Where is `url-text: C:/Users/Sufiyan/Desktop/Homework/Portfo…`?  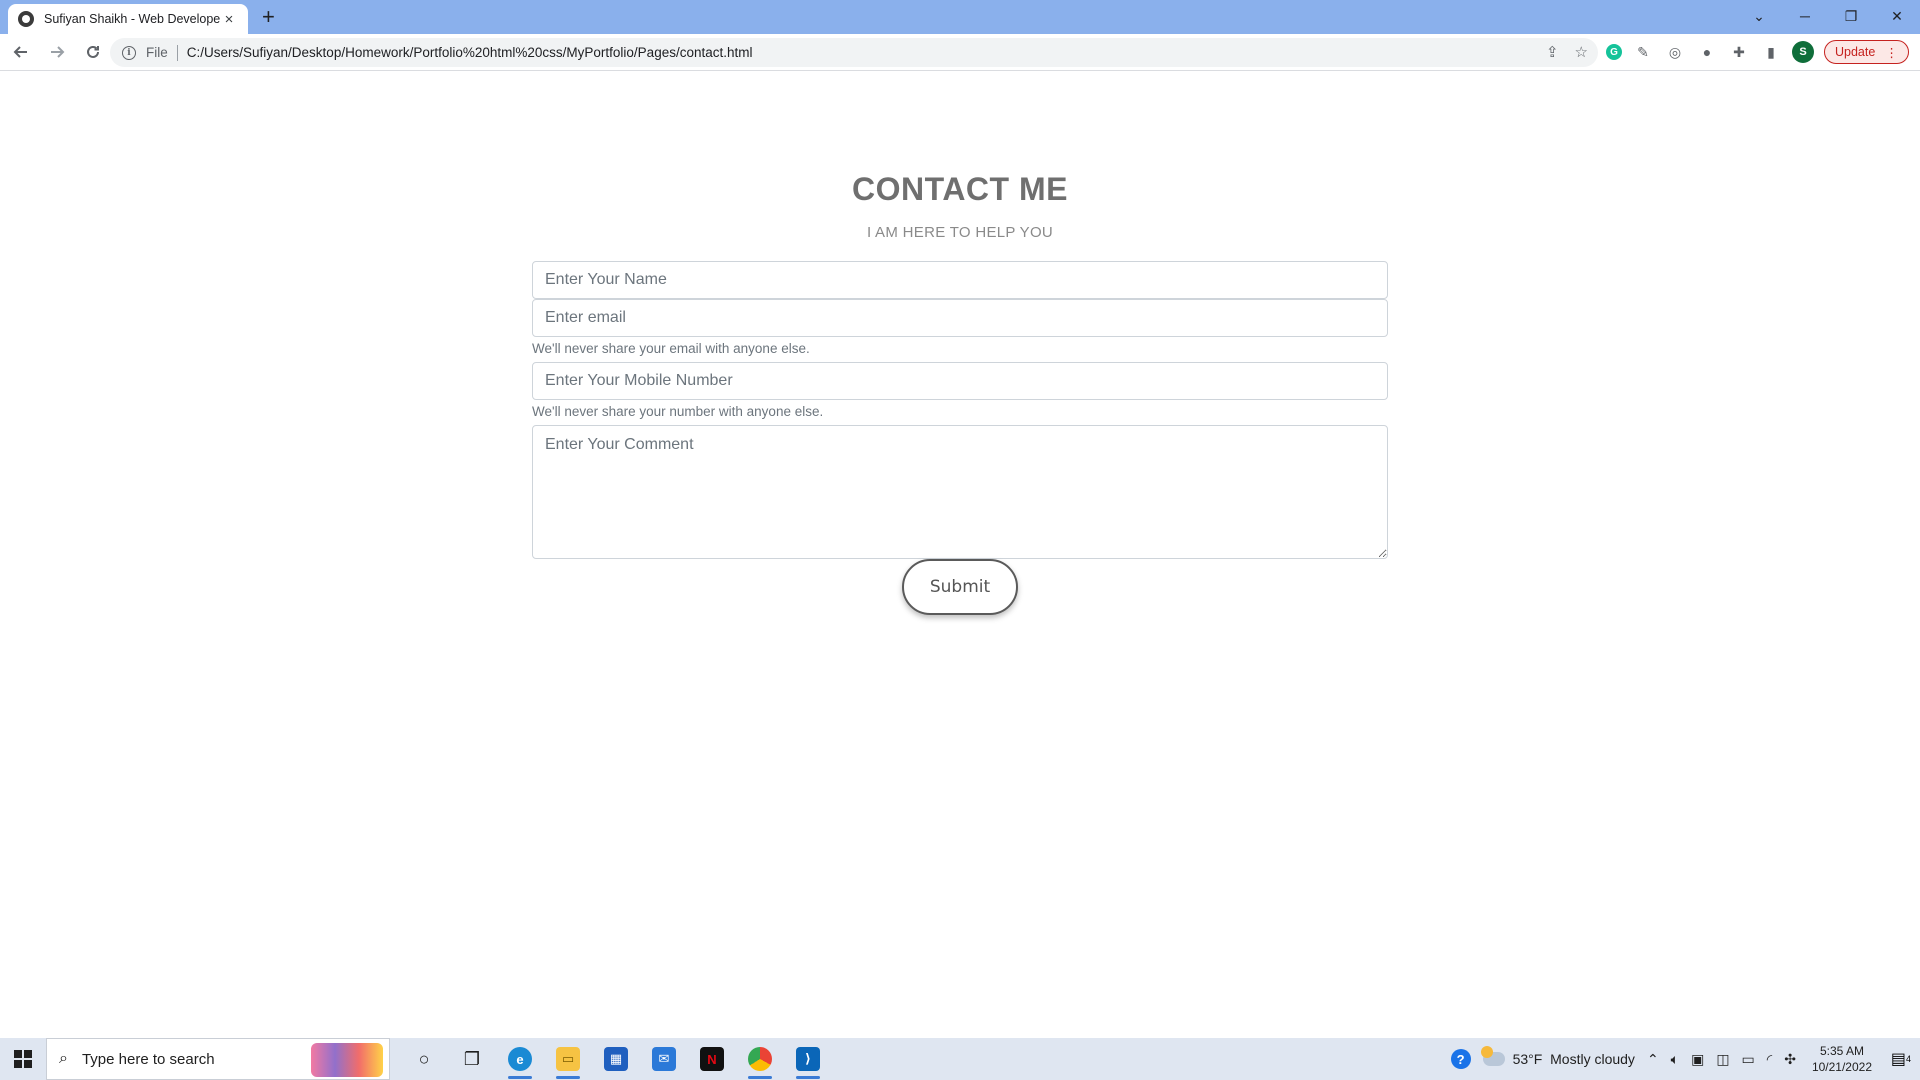
url-text: C:/Users/Sufiyan/Desktop/Homework/Portfo… is located at coordinates (470, 52).